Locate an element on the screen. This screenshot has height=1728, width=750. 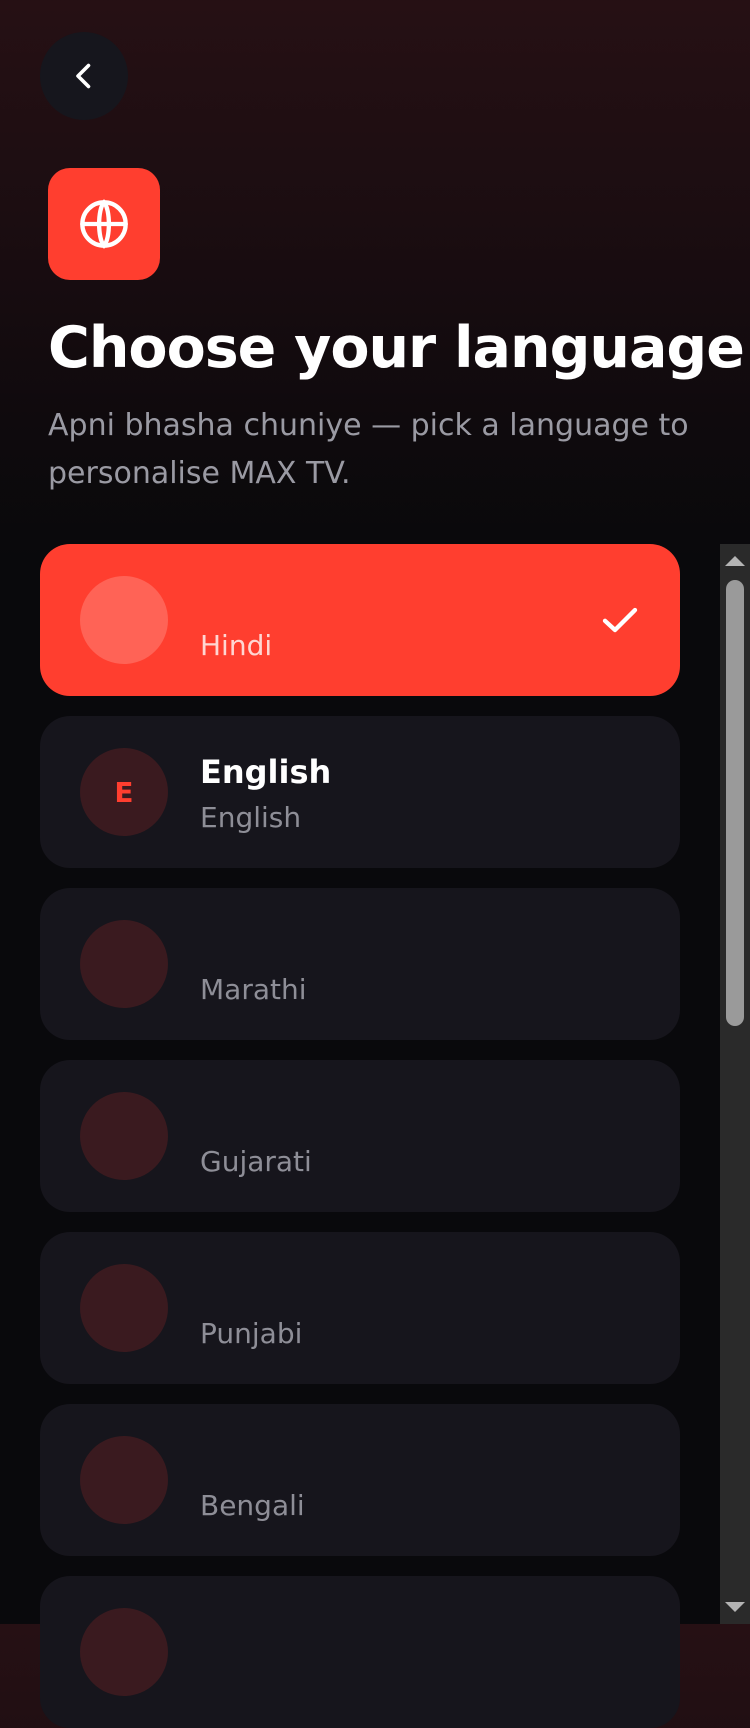
scroll-down-arrow is located at coordinates (735, 1607).